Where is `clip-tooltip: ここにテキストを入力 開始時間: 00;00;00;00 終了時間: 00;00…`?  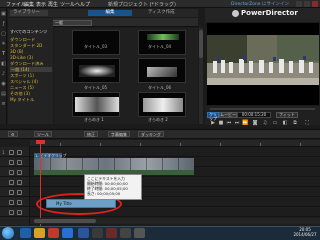
clip-tooltip: ここにテキストを入力 開始時間: 00;00;00;00 終了時間: 00;00… is located at coordinates (113, 187).